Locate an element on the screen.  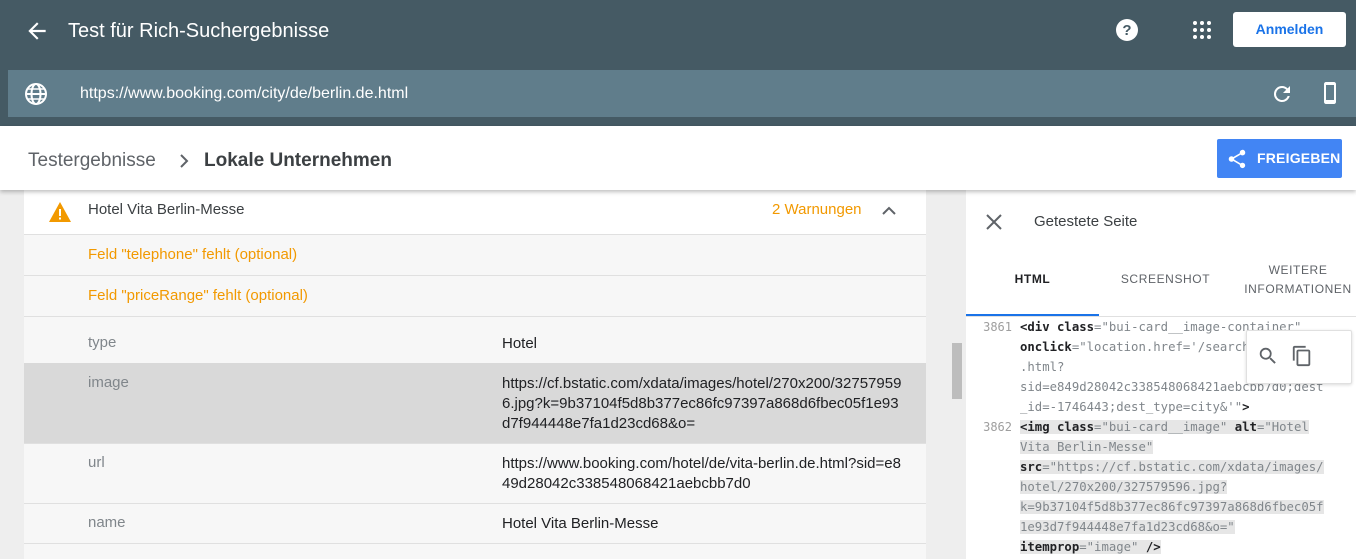
reload-icon is located at coordinates (1282, 94).